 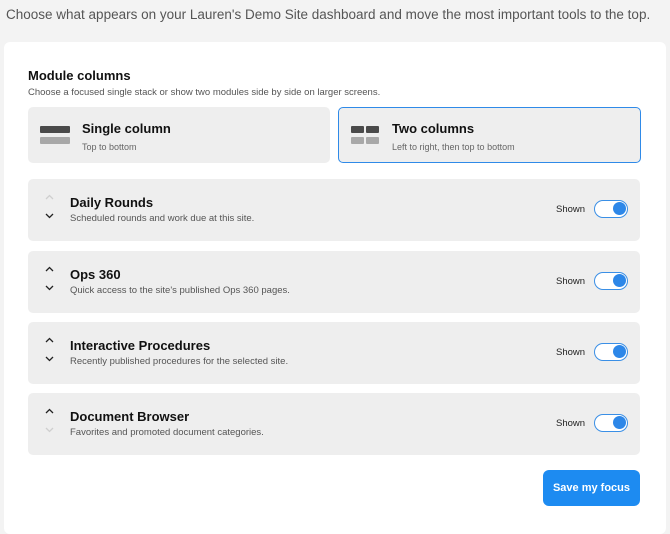 What do you see at coordinates (433, 128) in the screenshot?
I see `two-columns-label: Two columns` at bounding box center [433, 128].